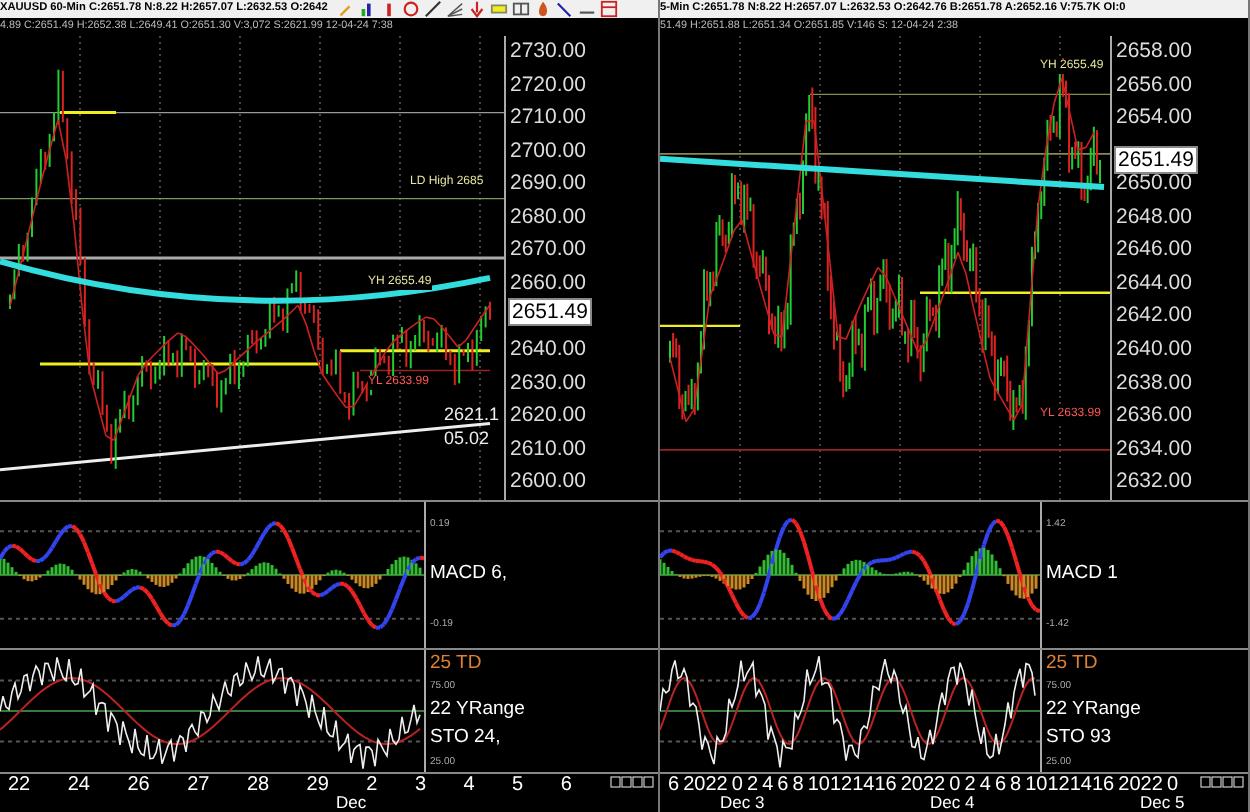 This screenshot has width=1250, height=812. What do you see at coordinates (1153, 217) in the screenshot?
I see `price-axis-label: 2648.00` at bounding box center [1153, 217].